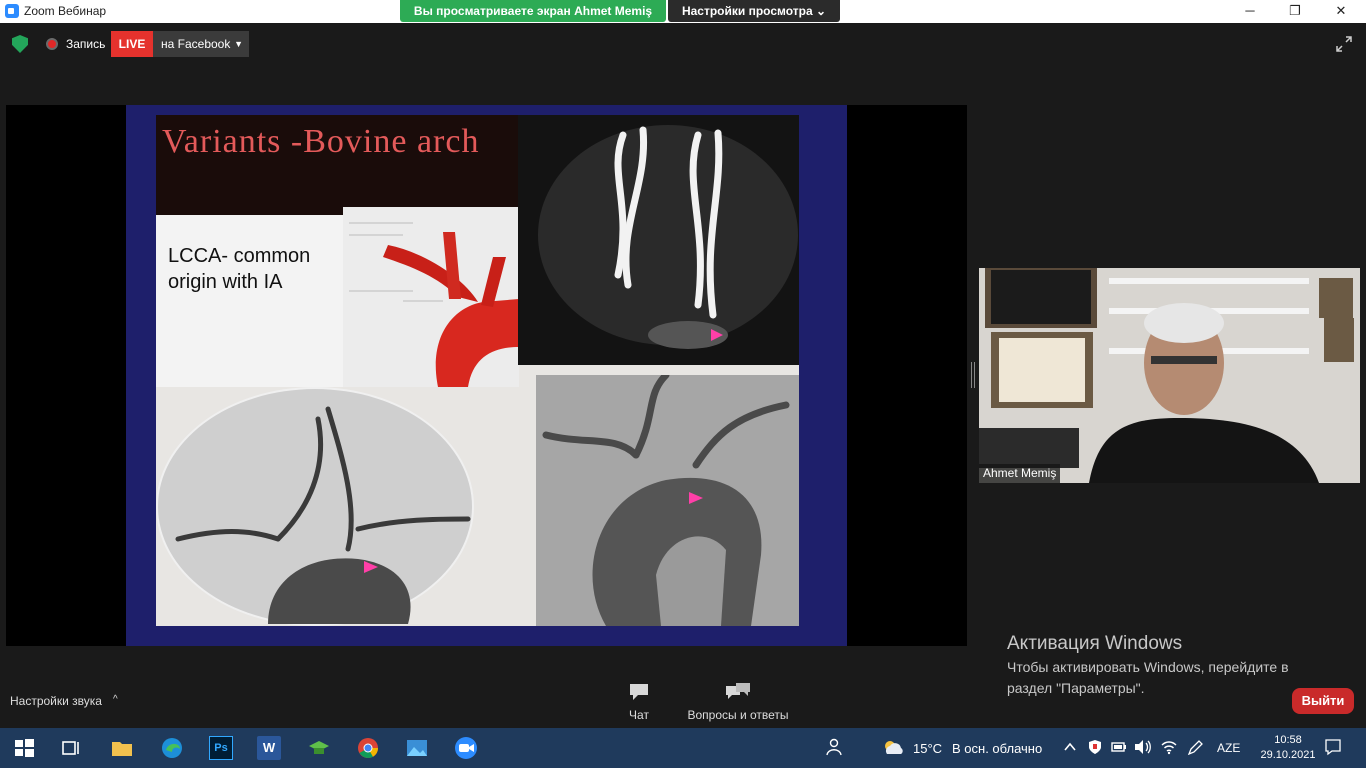 This screenshot has height=768, width=1366. I want to click on chat-icon, so click(639, 692).